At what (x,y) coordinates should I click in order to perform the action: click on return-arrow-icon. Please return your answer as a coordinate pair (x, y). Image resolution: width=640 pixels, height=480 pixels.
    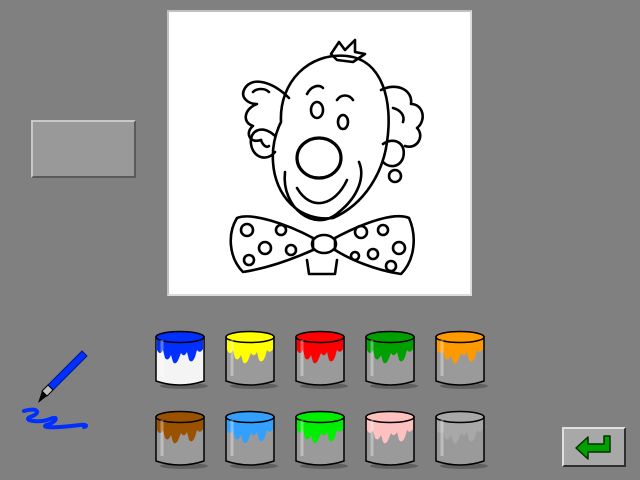
    Looking at the image, I should click on (593, 447).